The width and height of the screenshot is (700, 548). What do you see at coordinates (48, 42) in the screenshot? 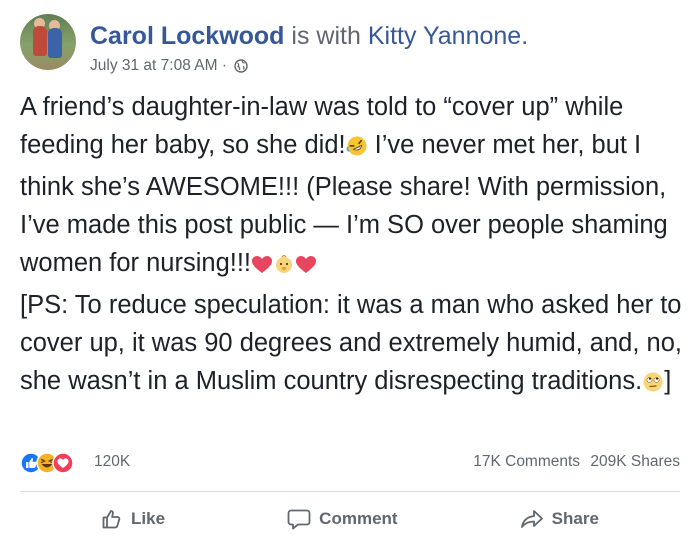
I see `author-avatar` at bounding box center [48, 42].